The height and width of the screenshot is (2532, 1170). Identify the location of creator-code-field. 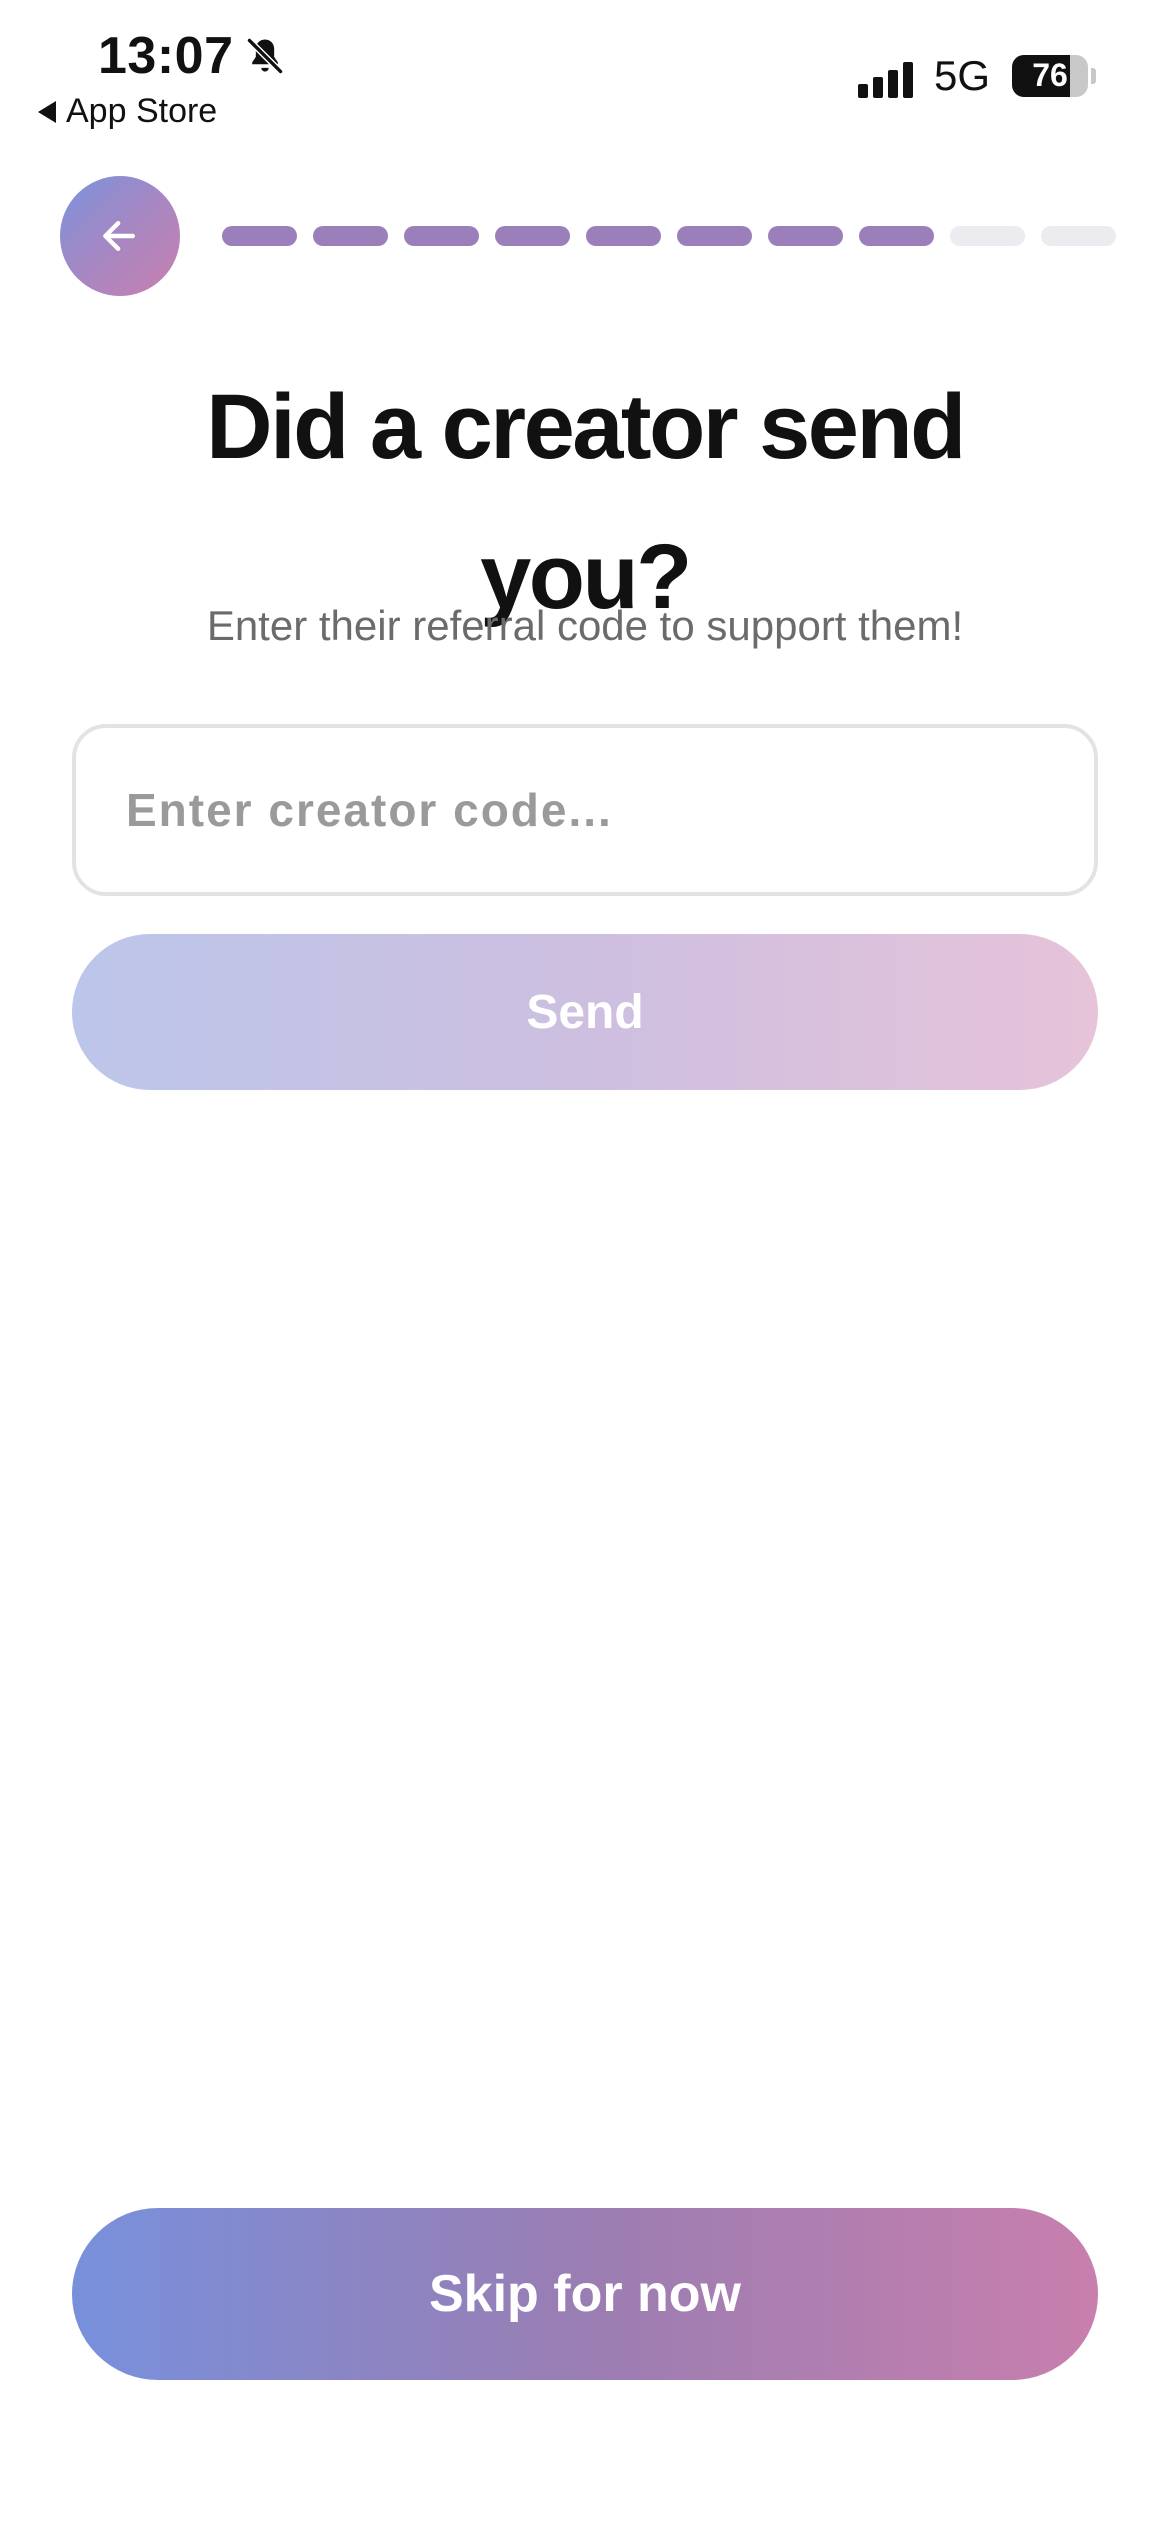
(585, 810).